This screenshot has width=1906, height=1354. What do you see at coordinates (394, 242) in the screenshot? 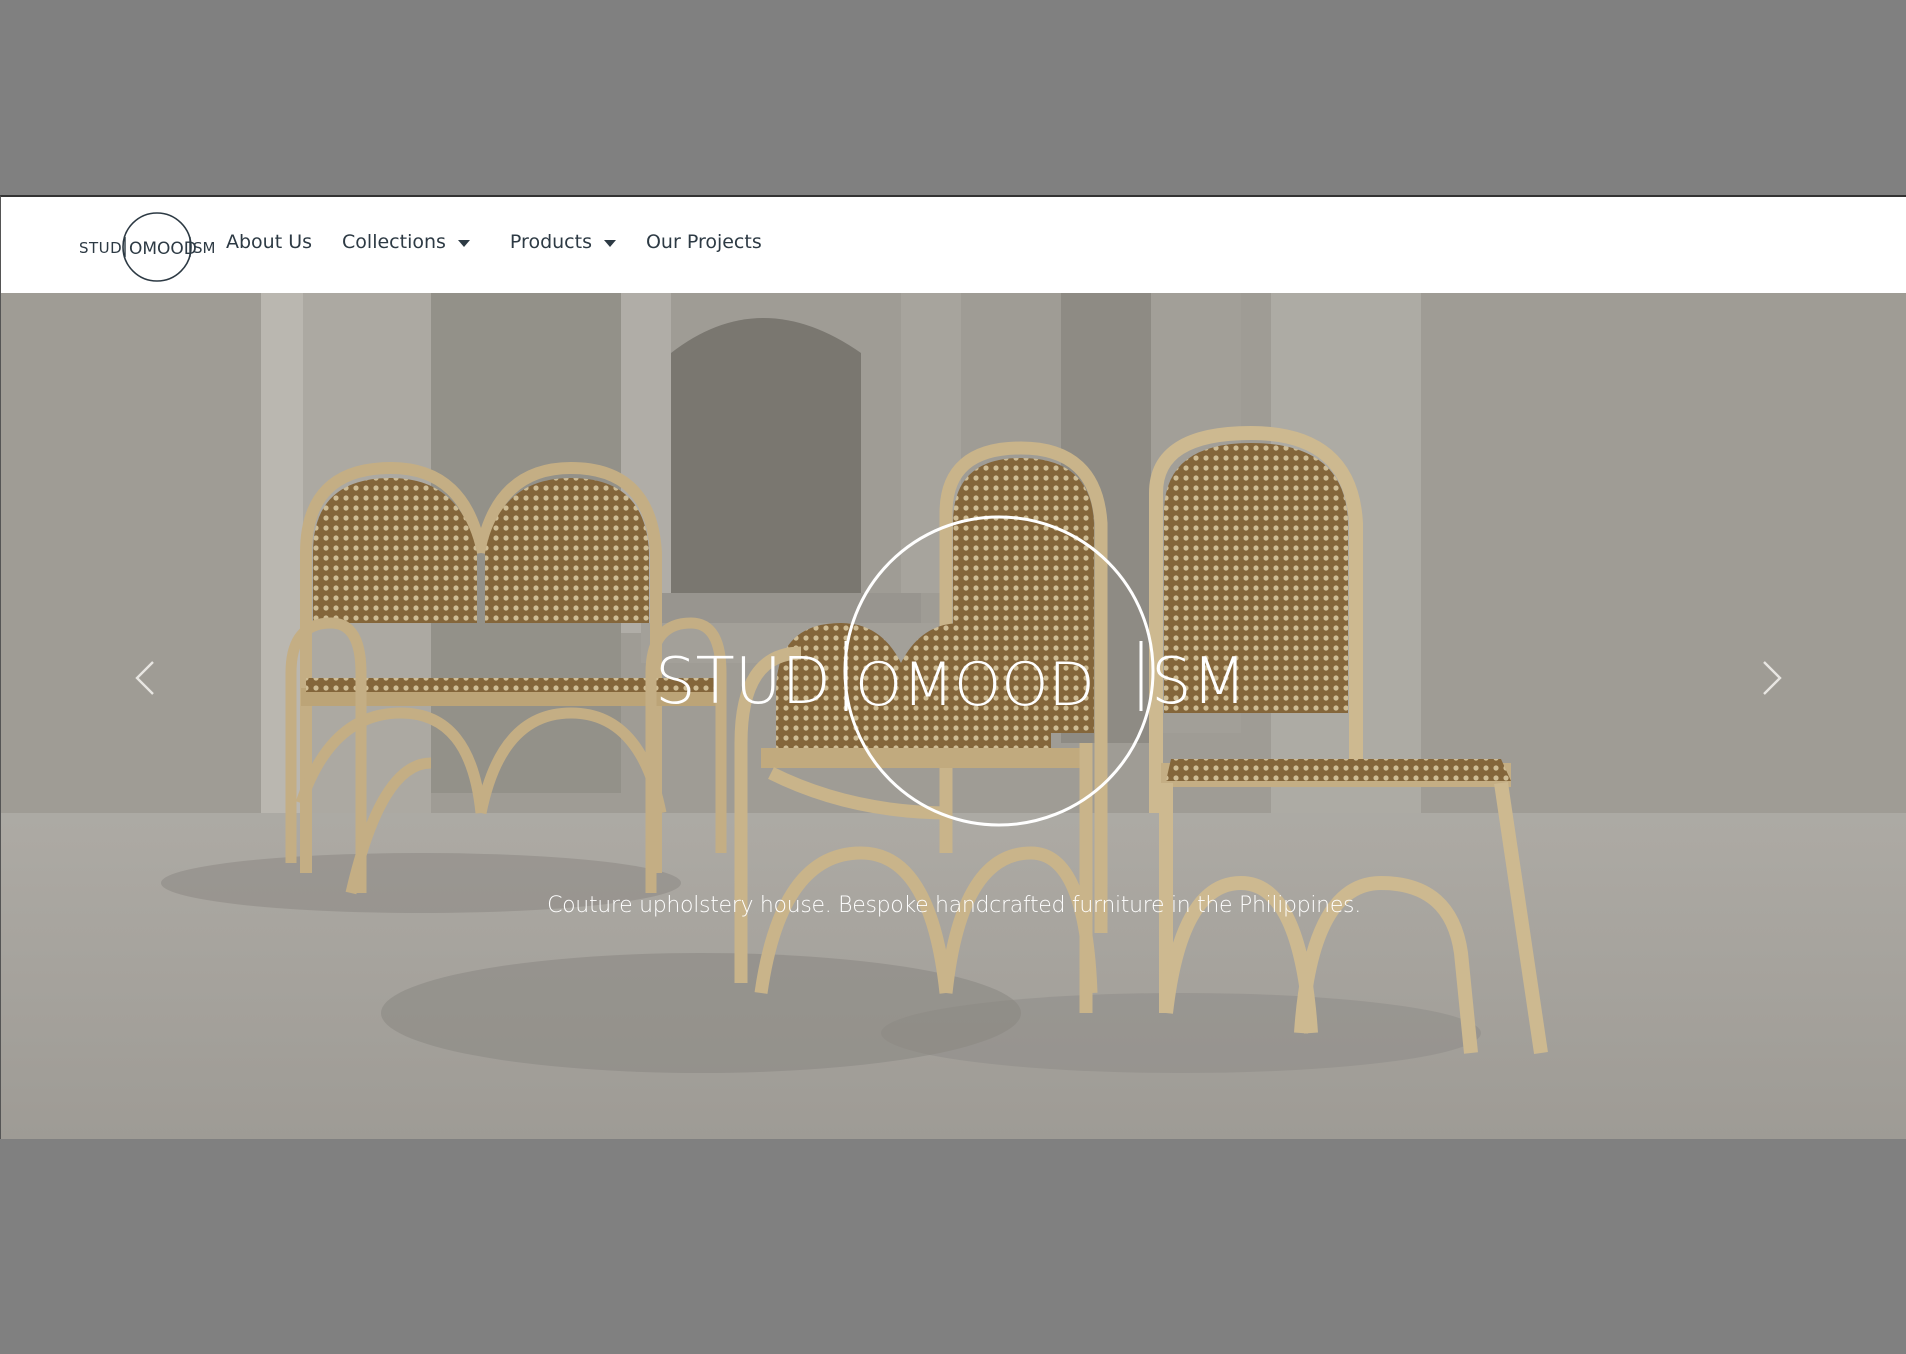
I see `nav-collections-label: Collections` at bounding box center [394, 242].